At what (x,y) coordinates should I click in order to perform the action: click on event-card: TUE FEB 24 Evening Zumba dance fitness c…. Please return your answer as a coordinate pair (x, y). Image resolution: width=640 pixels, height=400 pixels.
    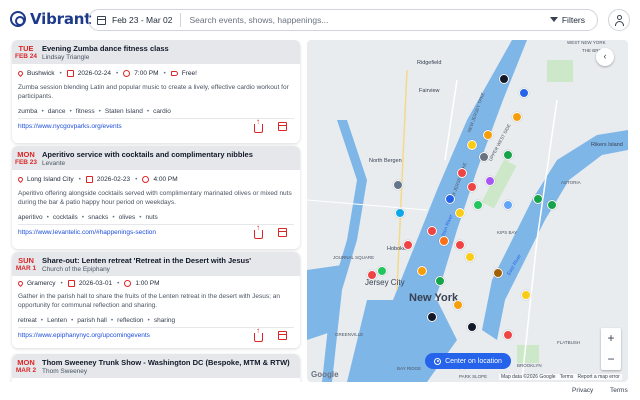
    Looking at the image, I should click on (156, 91).